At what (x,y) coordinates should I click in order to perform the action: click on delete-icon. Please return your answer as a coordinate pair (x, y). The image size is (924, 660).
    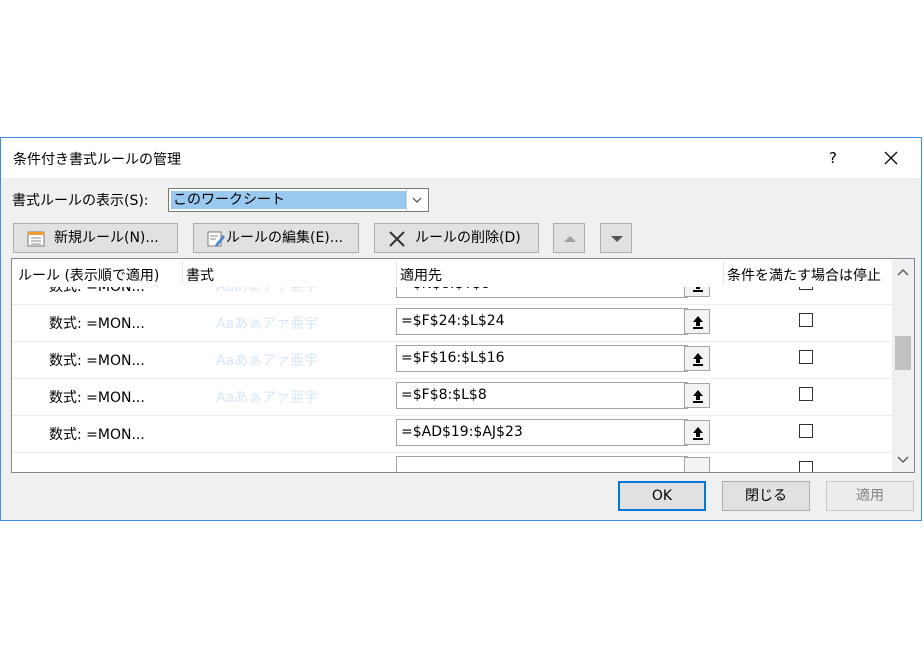
    Looking at the image, I should click on (397, 239).